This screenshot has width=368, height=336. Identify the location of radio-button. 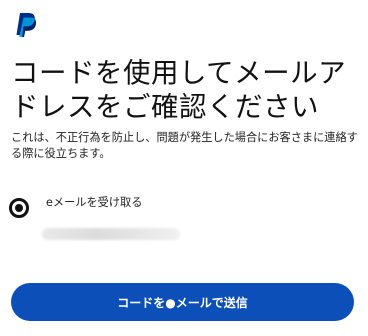
(19, 208).